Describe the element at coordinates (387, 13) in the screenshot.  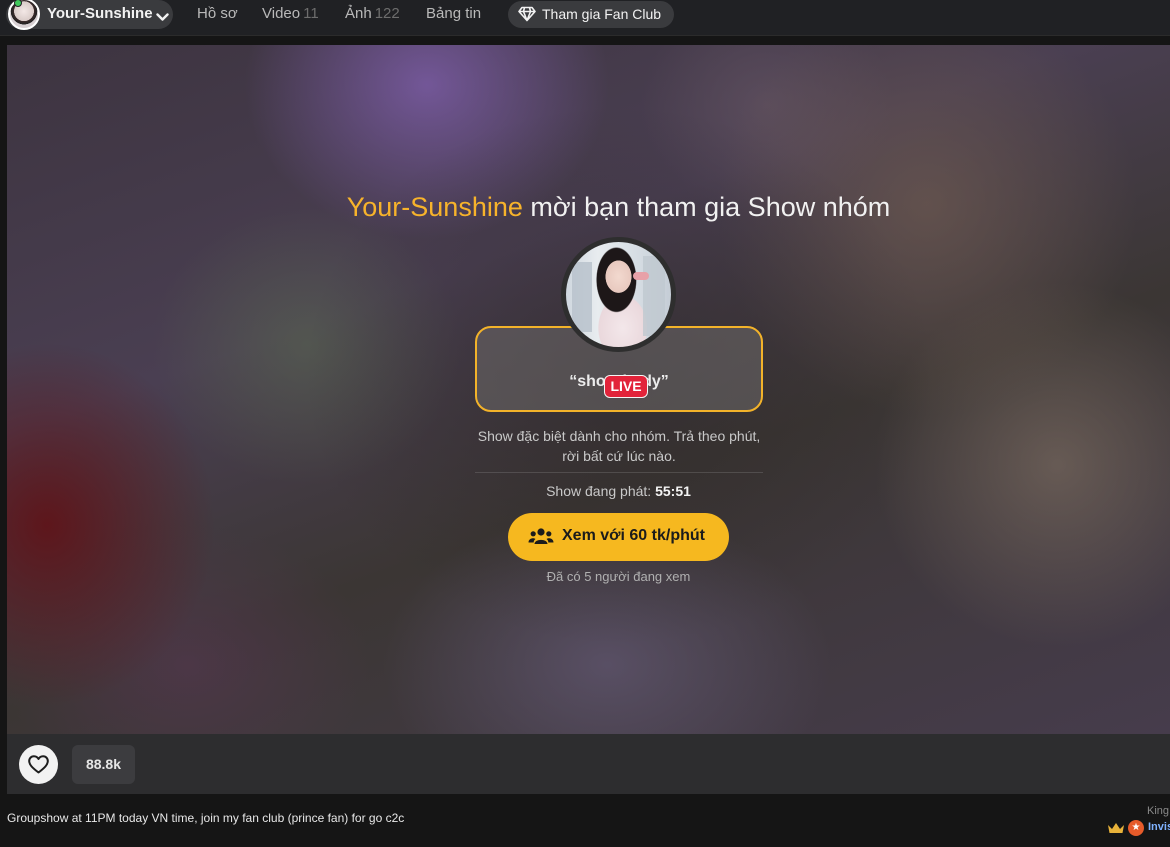
I see `photo-count: 122` at that location.